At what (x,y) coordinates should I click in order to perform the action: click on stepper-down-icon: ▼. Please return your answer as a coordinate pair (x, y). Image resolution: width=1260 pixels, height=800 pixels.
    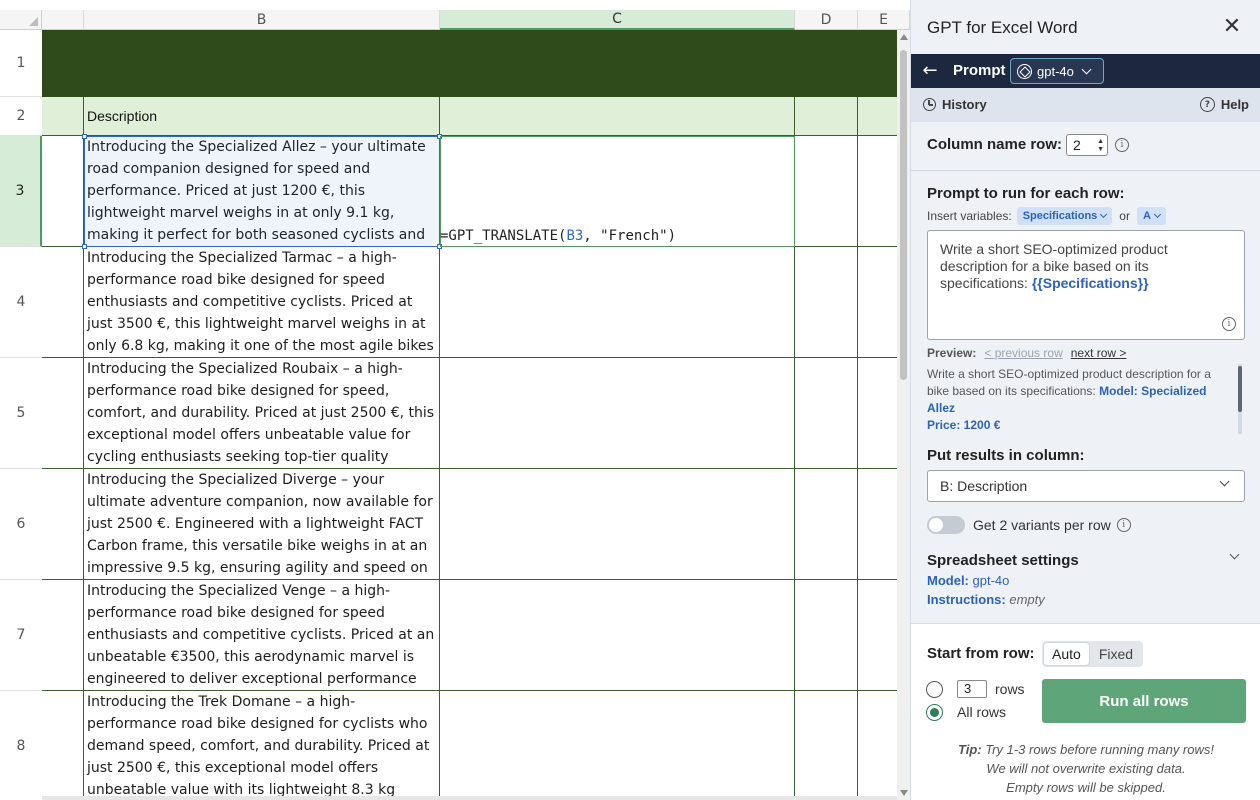
    Looking at the image, I should click on (1100, 149).